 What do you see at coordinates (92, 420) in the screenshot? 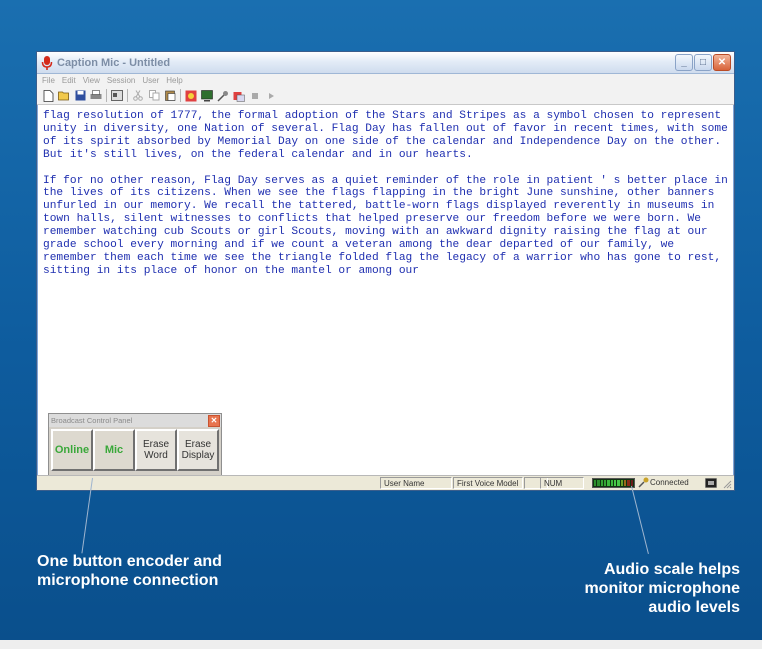
I see `broadcast-panel-title: Broadcast Control Panel` at bounding box center [92, 420].